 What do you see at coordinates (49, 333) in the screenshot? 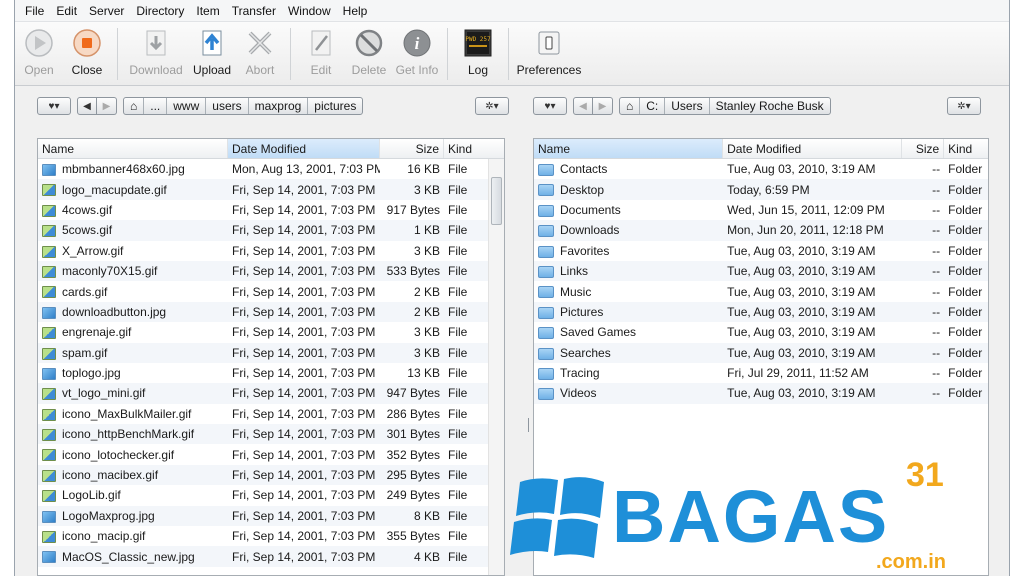
I see `image-file-icon` at bounding box center [49, 333].